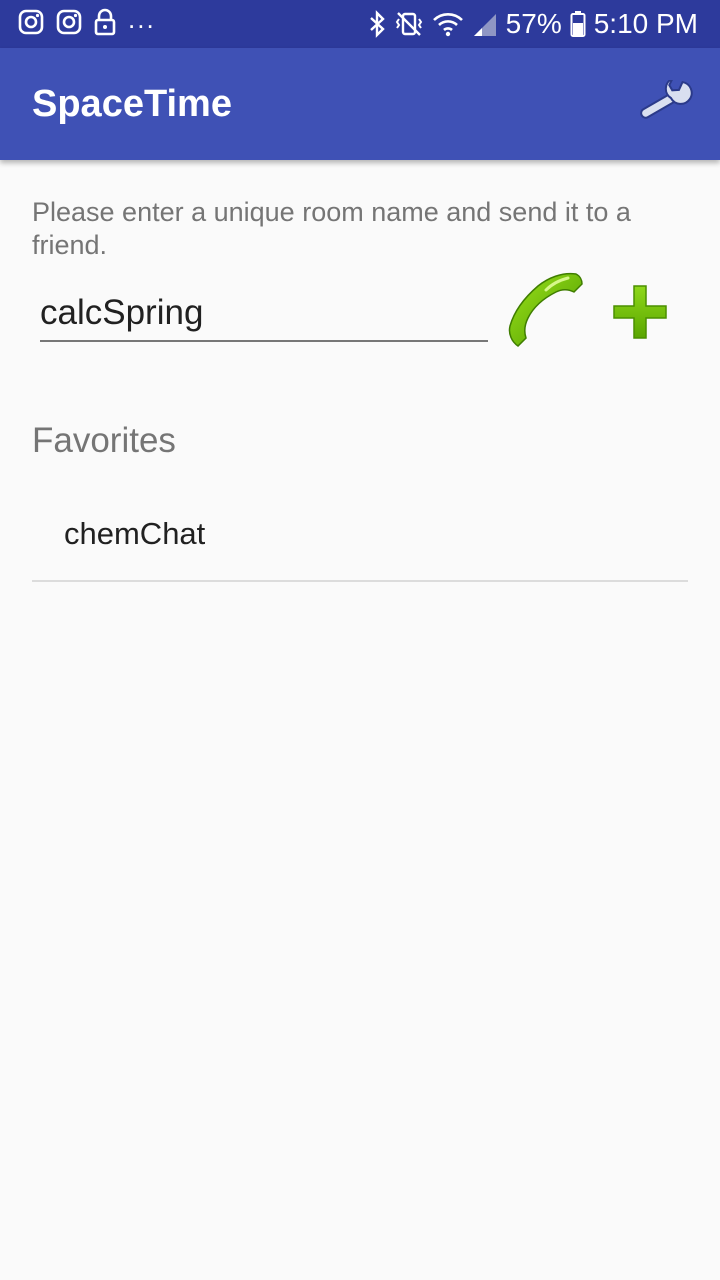 The image size is (720, 1280). What do you see at coordinates (533, 23) in the screenshot?
I see `battery-percent: 57%` at bounding box center [533, 23].